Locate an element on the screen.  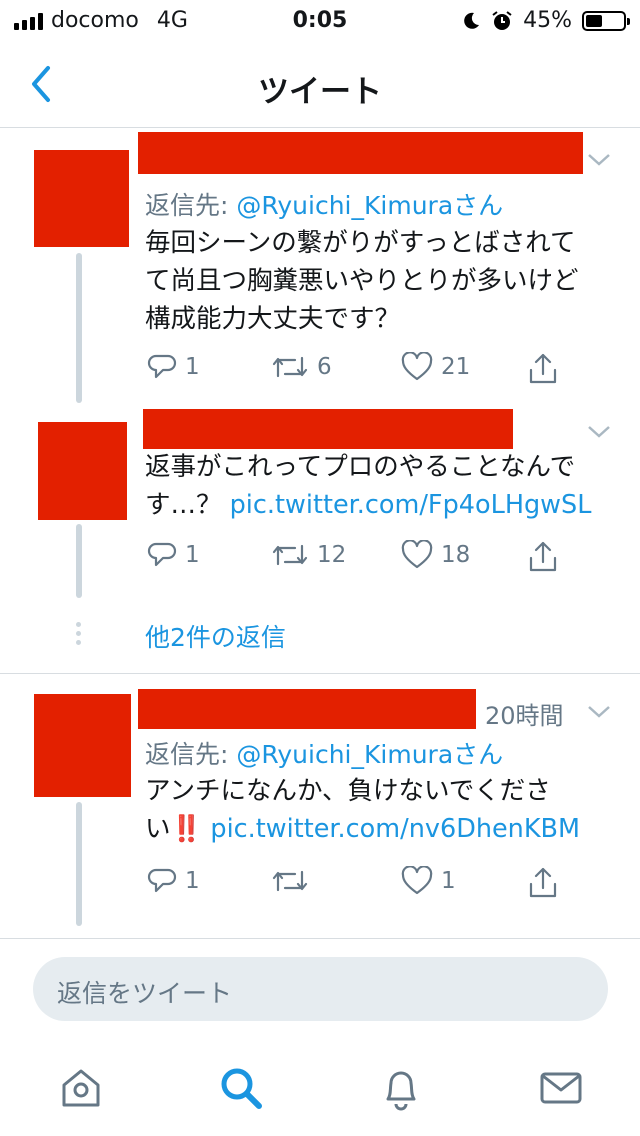
retweet-count: 12 is located at coordinates (332, 555).